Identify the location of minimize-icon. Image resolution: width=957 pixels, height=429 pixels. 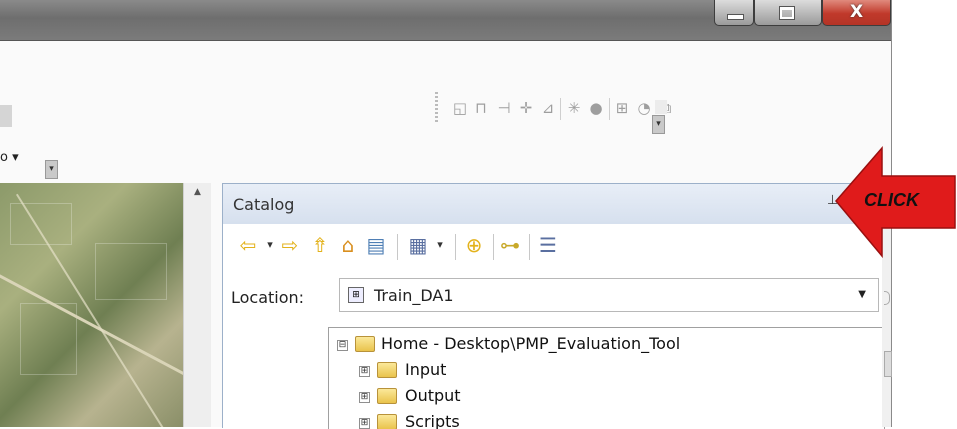
(735, 17).